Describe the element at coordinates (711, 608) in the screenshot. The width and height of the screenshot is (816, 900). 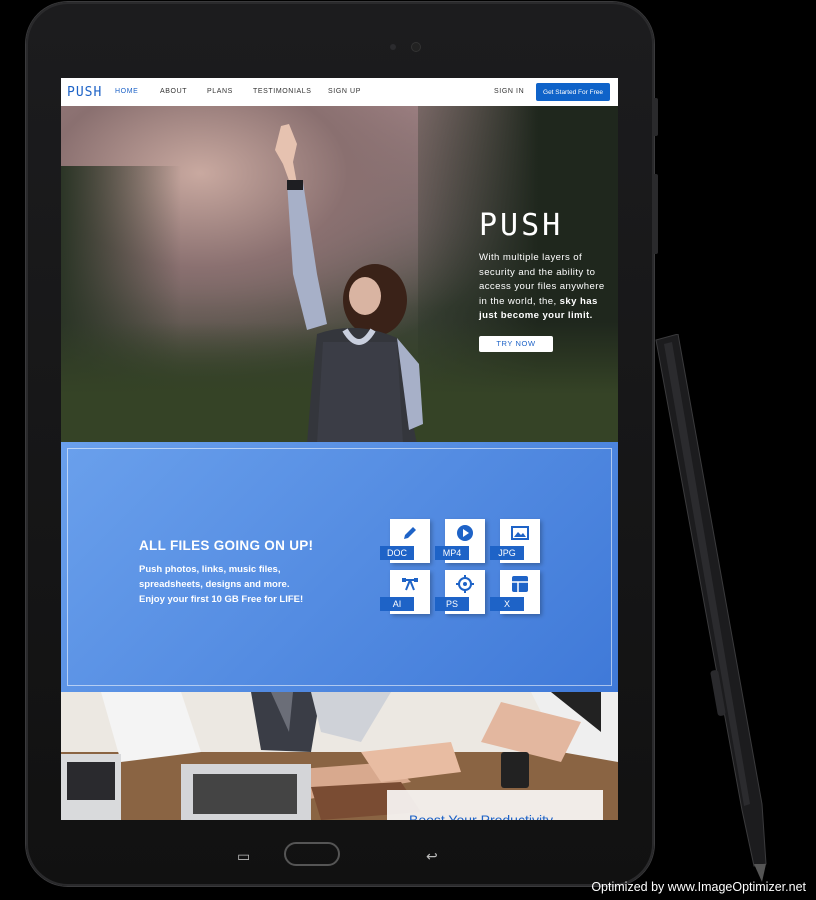
I see `stylus-pen` at that location.